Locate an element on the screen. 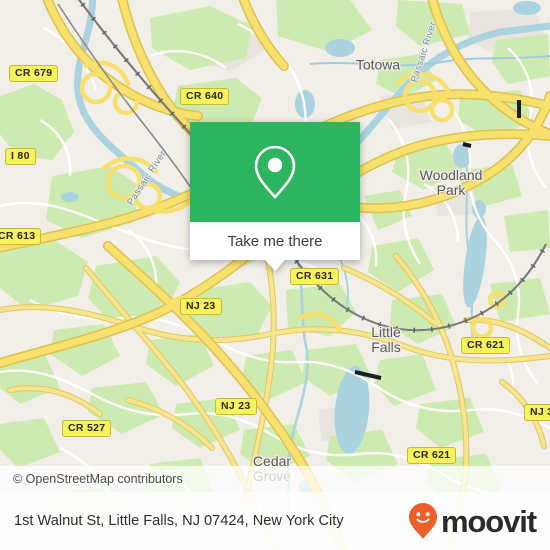 The width and height of the screenshot is (550, 550). popup-pointer-tail is located at coordinates (275, 265).